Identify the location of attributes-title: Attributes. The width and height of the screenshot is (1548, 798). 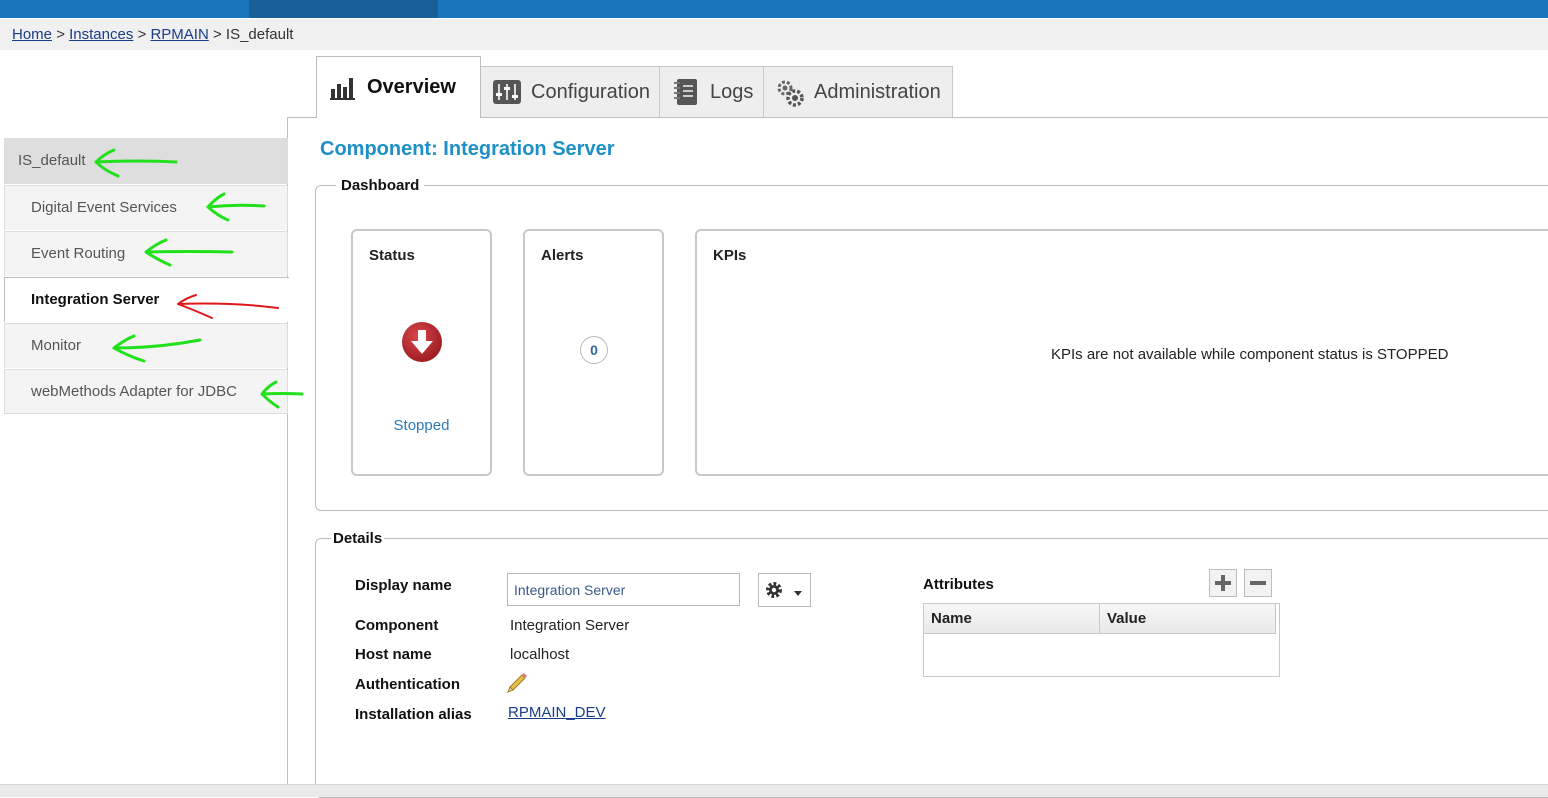
(958, 584).